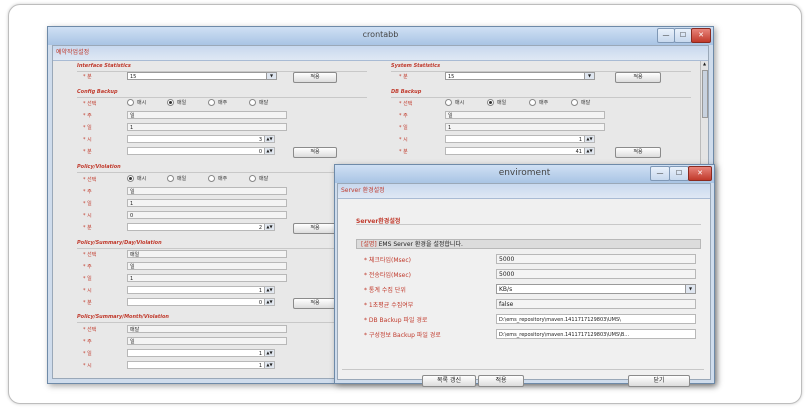  Describe the element at coordinates (87, 77) in the screenshot. I see `interface-minute-label: * 분` at that location.